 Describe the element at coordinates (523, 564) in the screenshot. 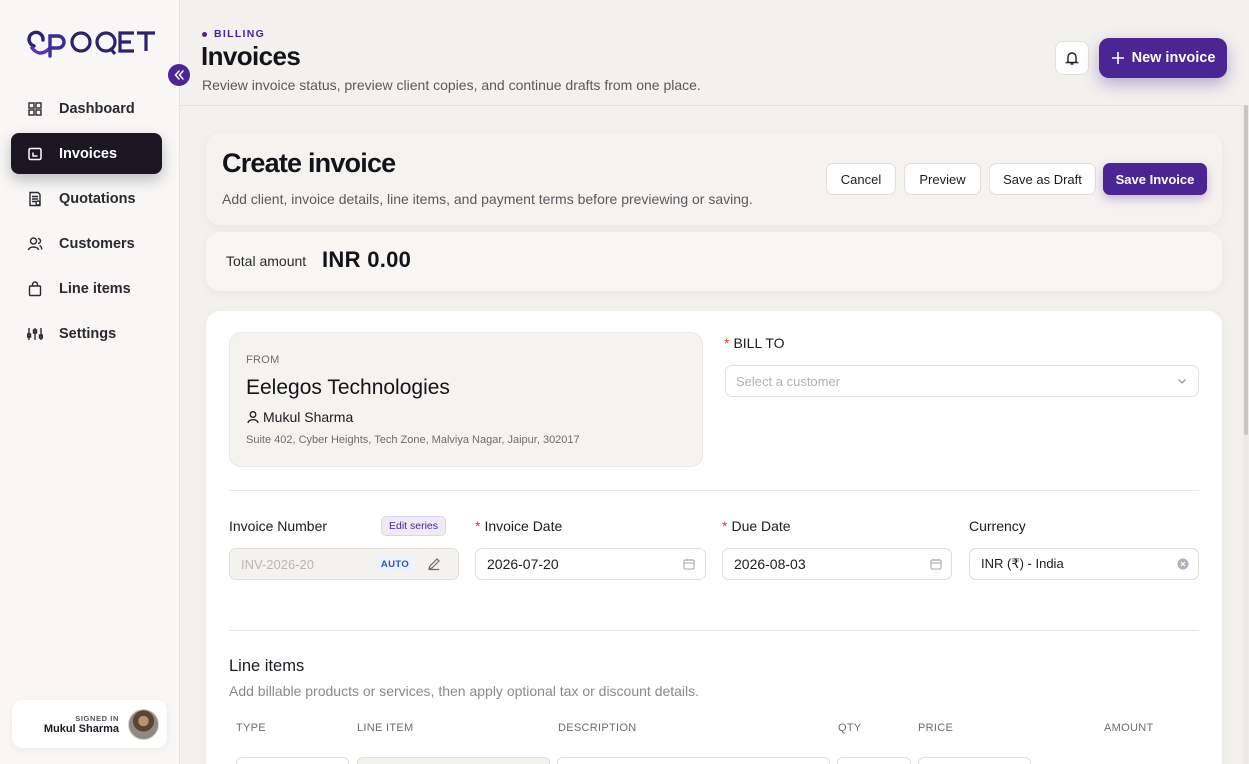

I see `invoice-date-value: 2026-07-20` at that location.